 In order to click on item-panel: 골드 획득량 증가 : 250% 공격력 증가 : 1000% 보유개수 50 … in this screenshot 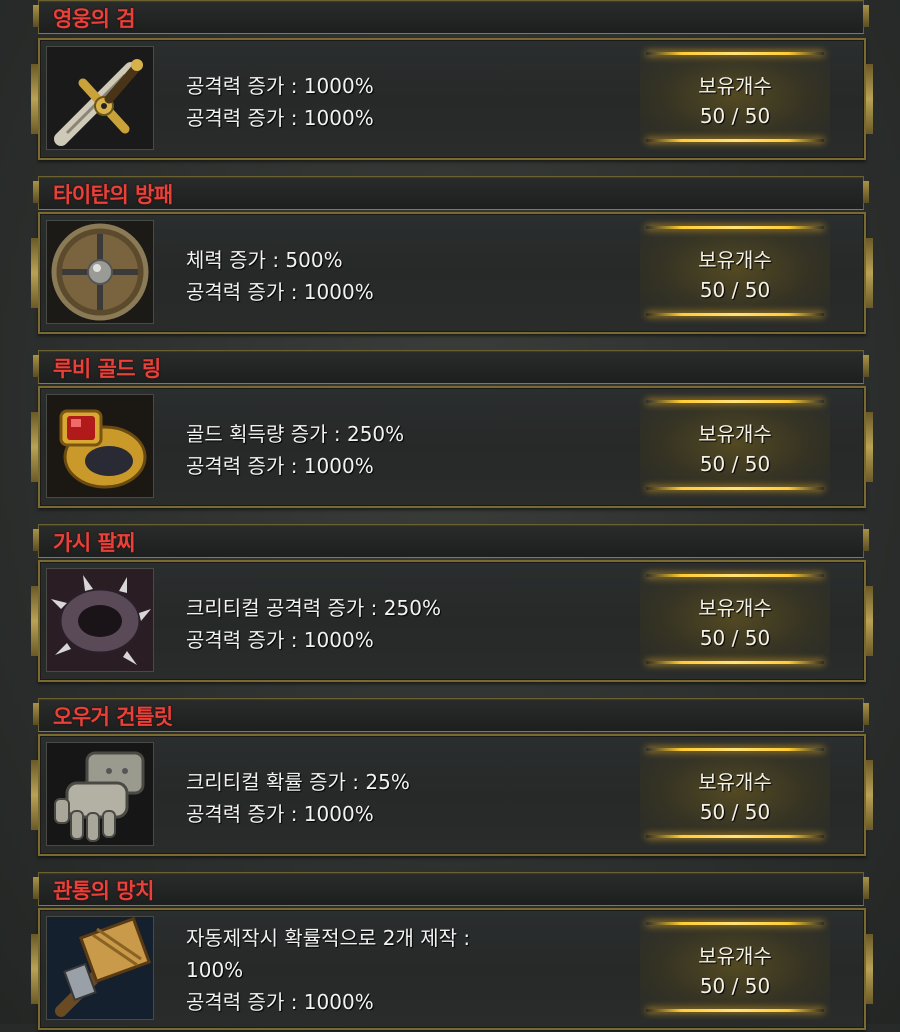, I will do `click(452, 447)`.